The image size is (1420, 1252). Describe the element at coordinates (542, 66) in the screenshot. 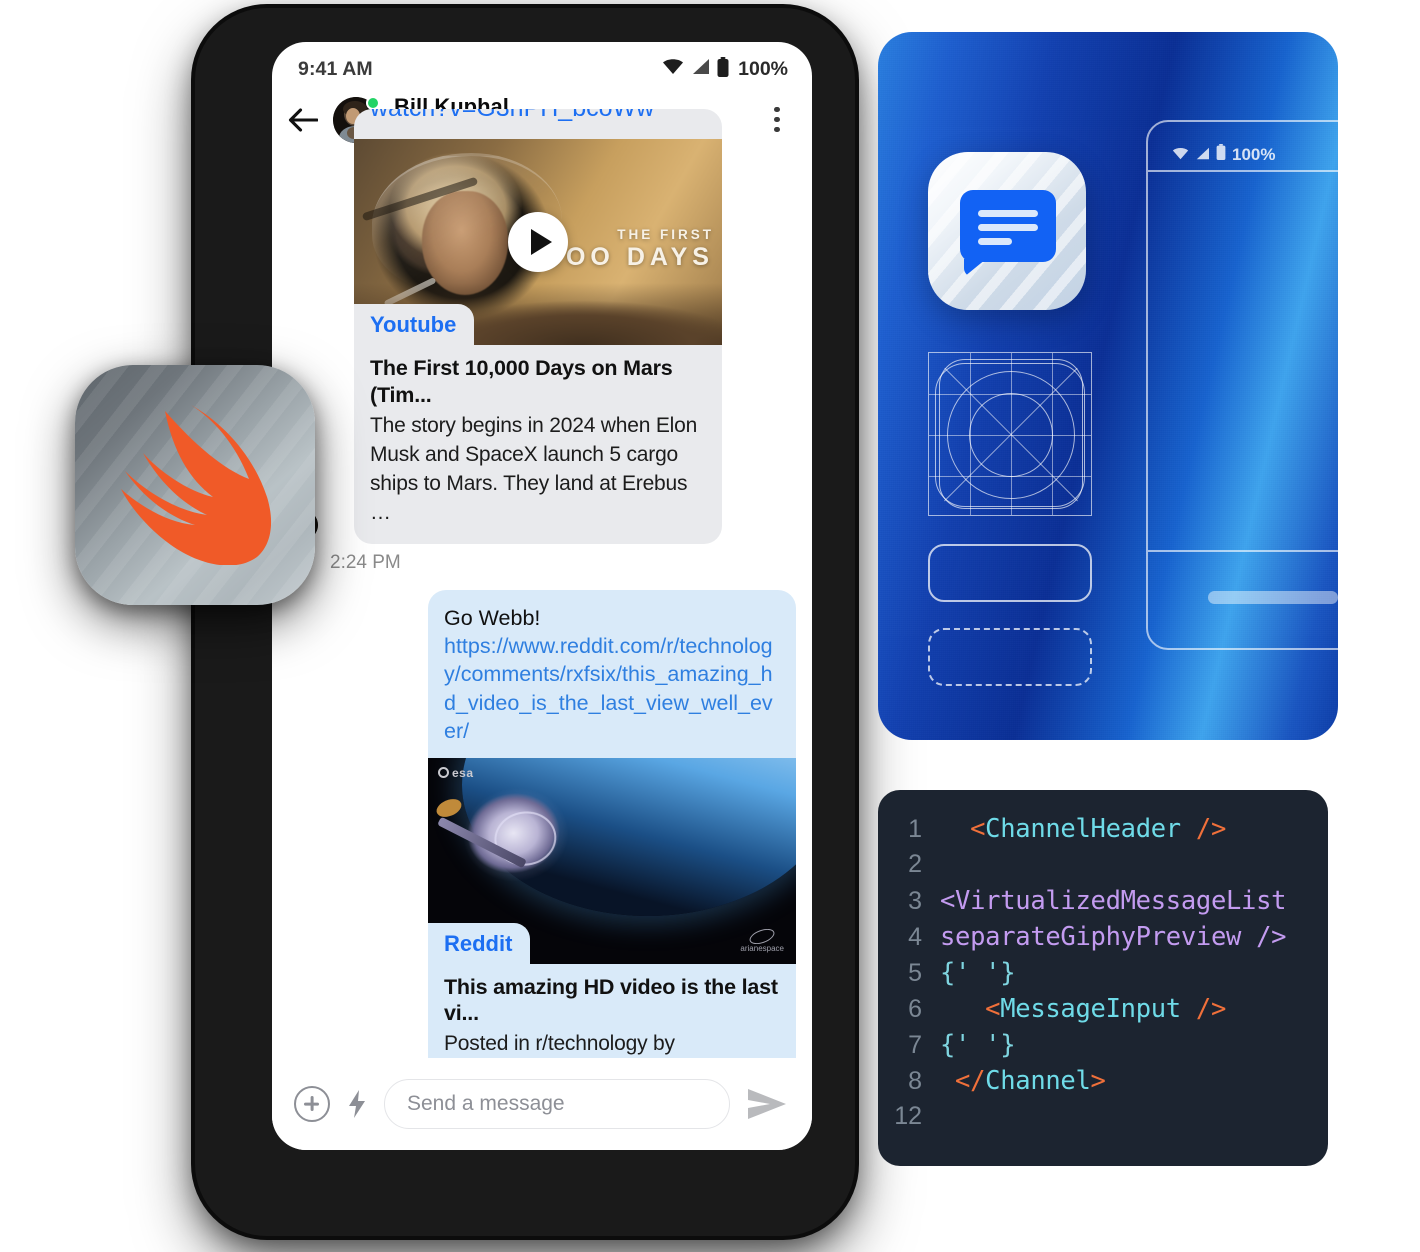

I see `status-bar: 9:41 AM 100%` at that location.